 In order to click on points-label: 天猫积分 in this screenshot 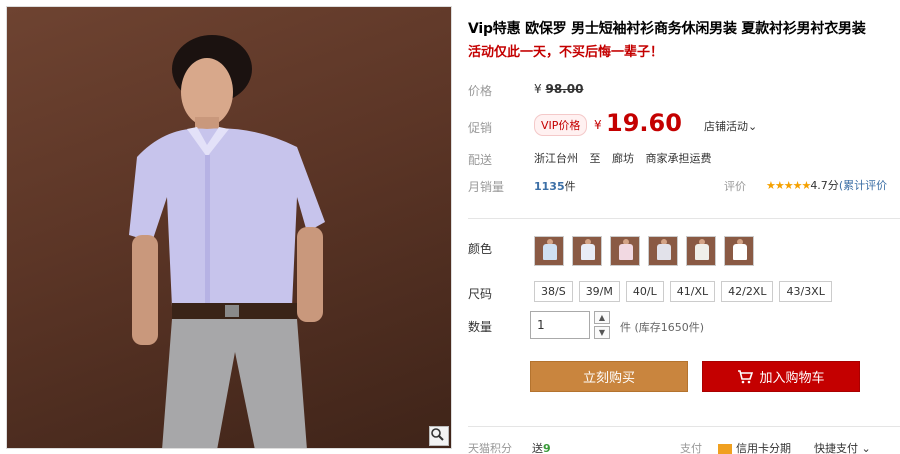, I will do `click(490, 448)`.